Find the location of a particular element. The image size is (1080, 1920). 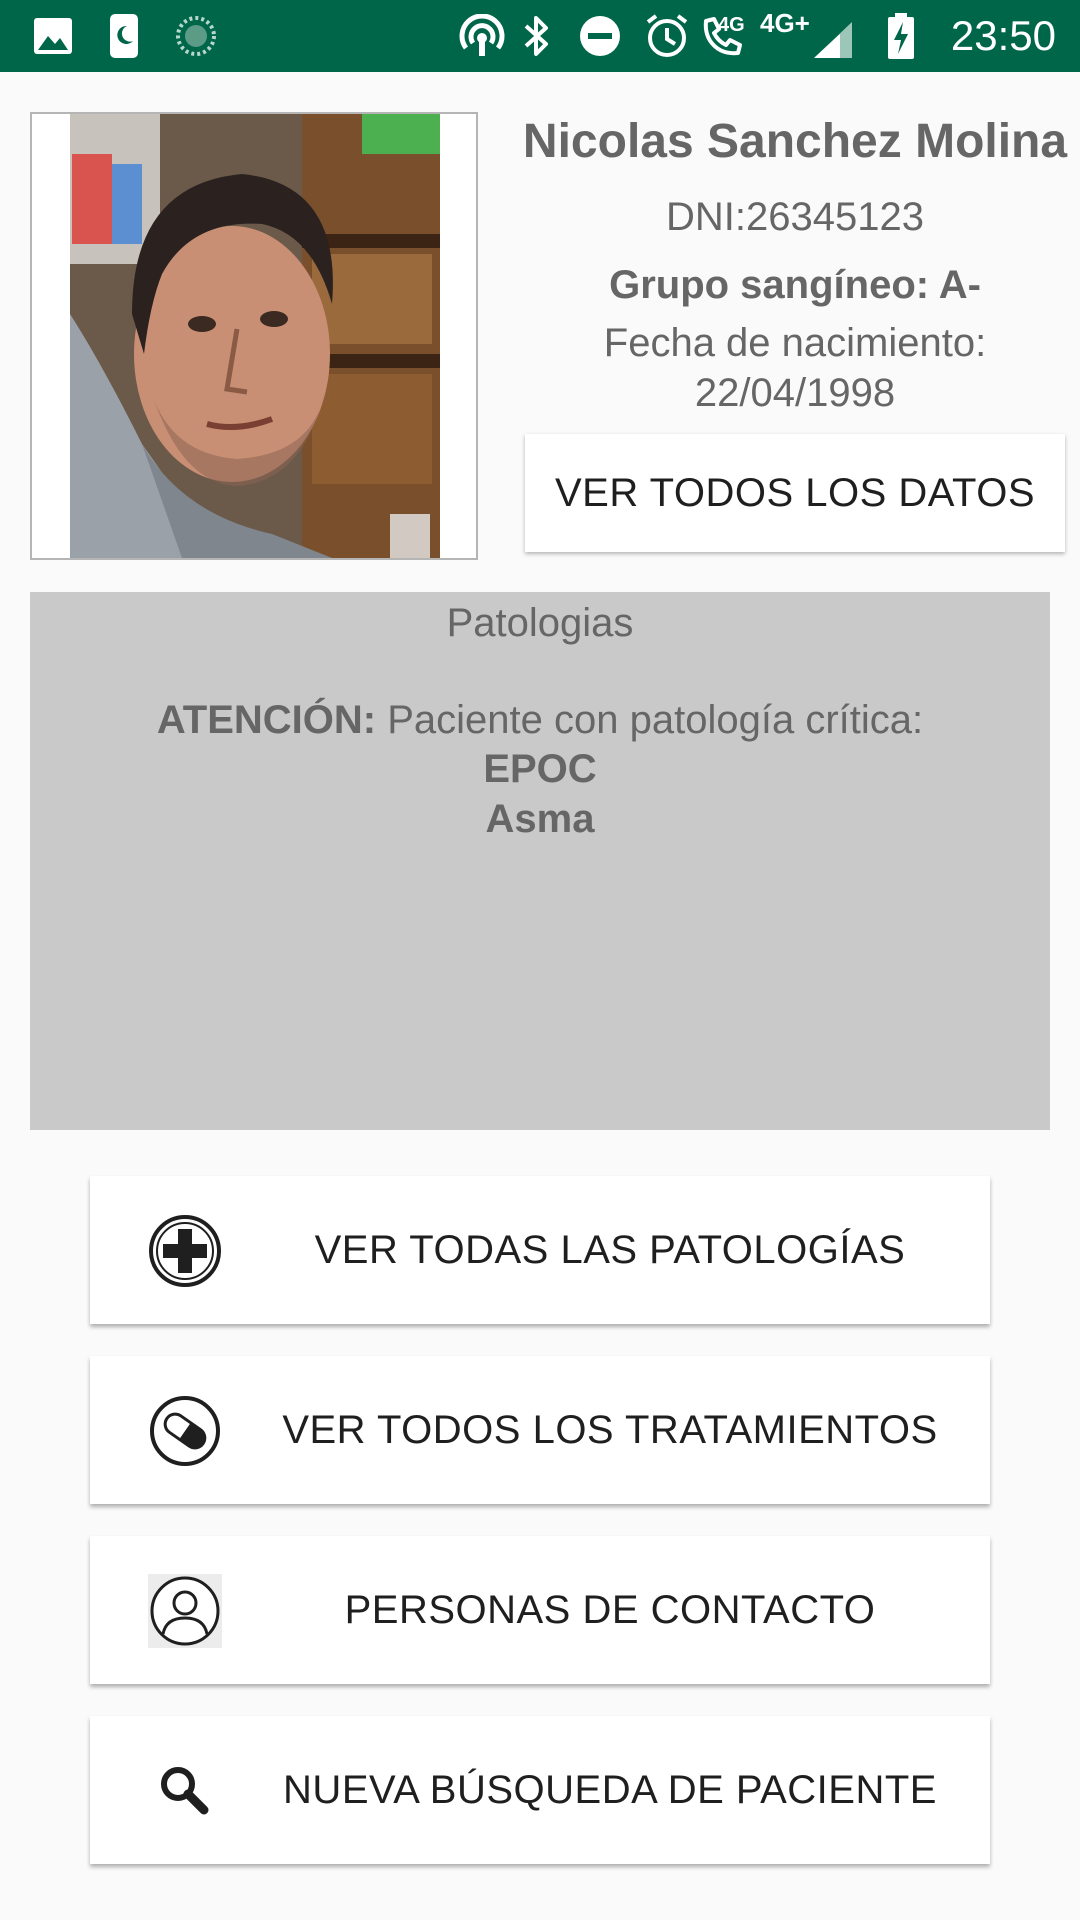

phone-moon-icon is located at coordinates (124, 36).